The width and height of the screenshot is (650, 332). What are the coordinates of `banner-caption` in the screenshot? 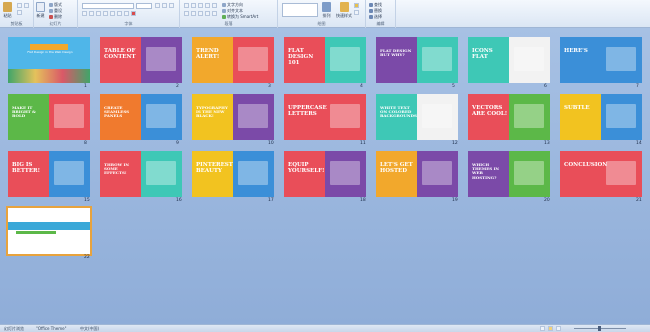 It's located at (36, 232).